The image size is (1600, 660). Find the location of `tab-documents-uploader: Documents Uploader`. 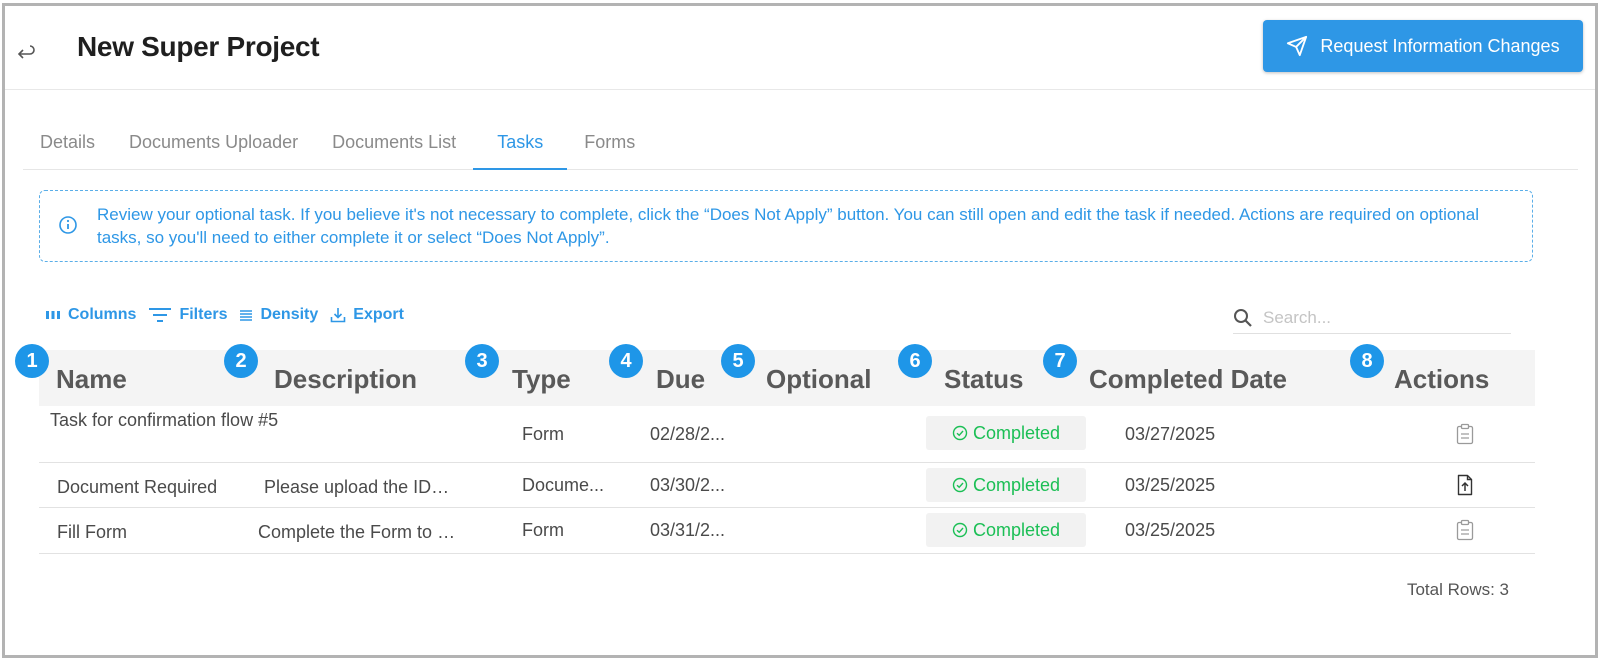

tab-documents-uploader: Documents Uploader is located at coordinates (213, 147).